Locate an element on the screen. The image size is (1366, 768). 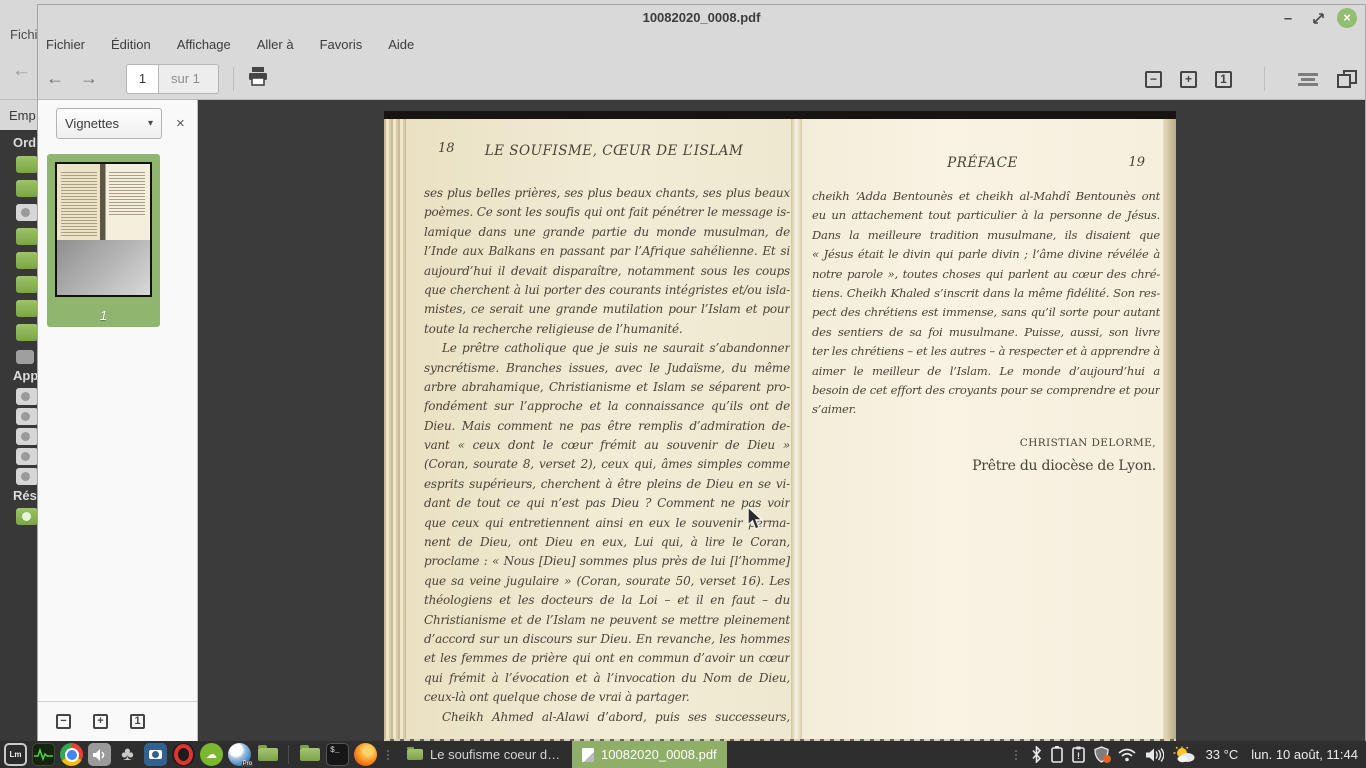
system-monitor-icon is located at coordinates (43, 754).